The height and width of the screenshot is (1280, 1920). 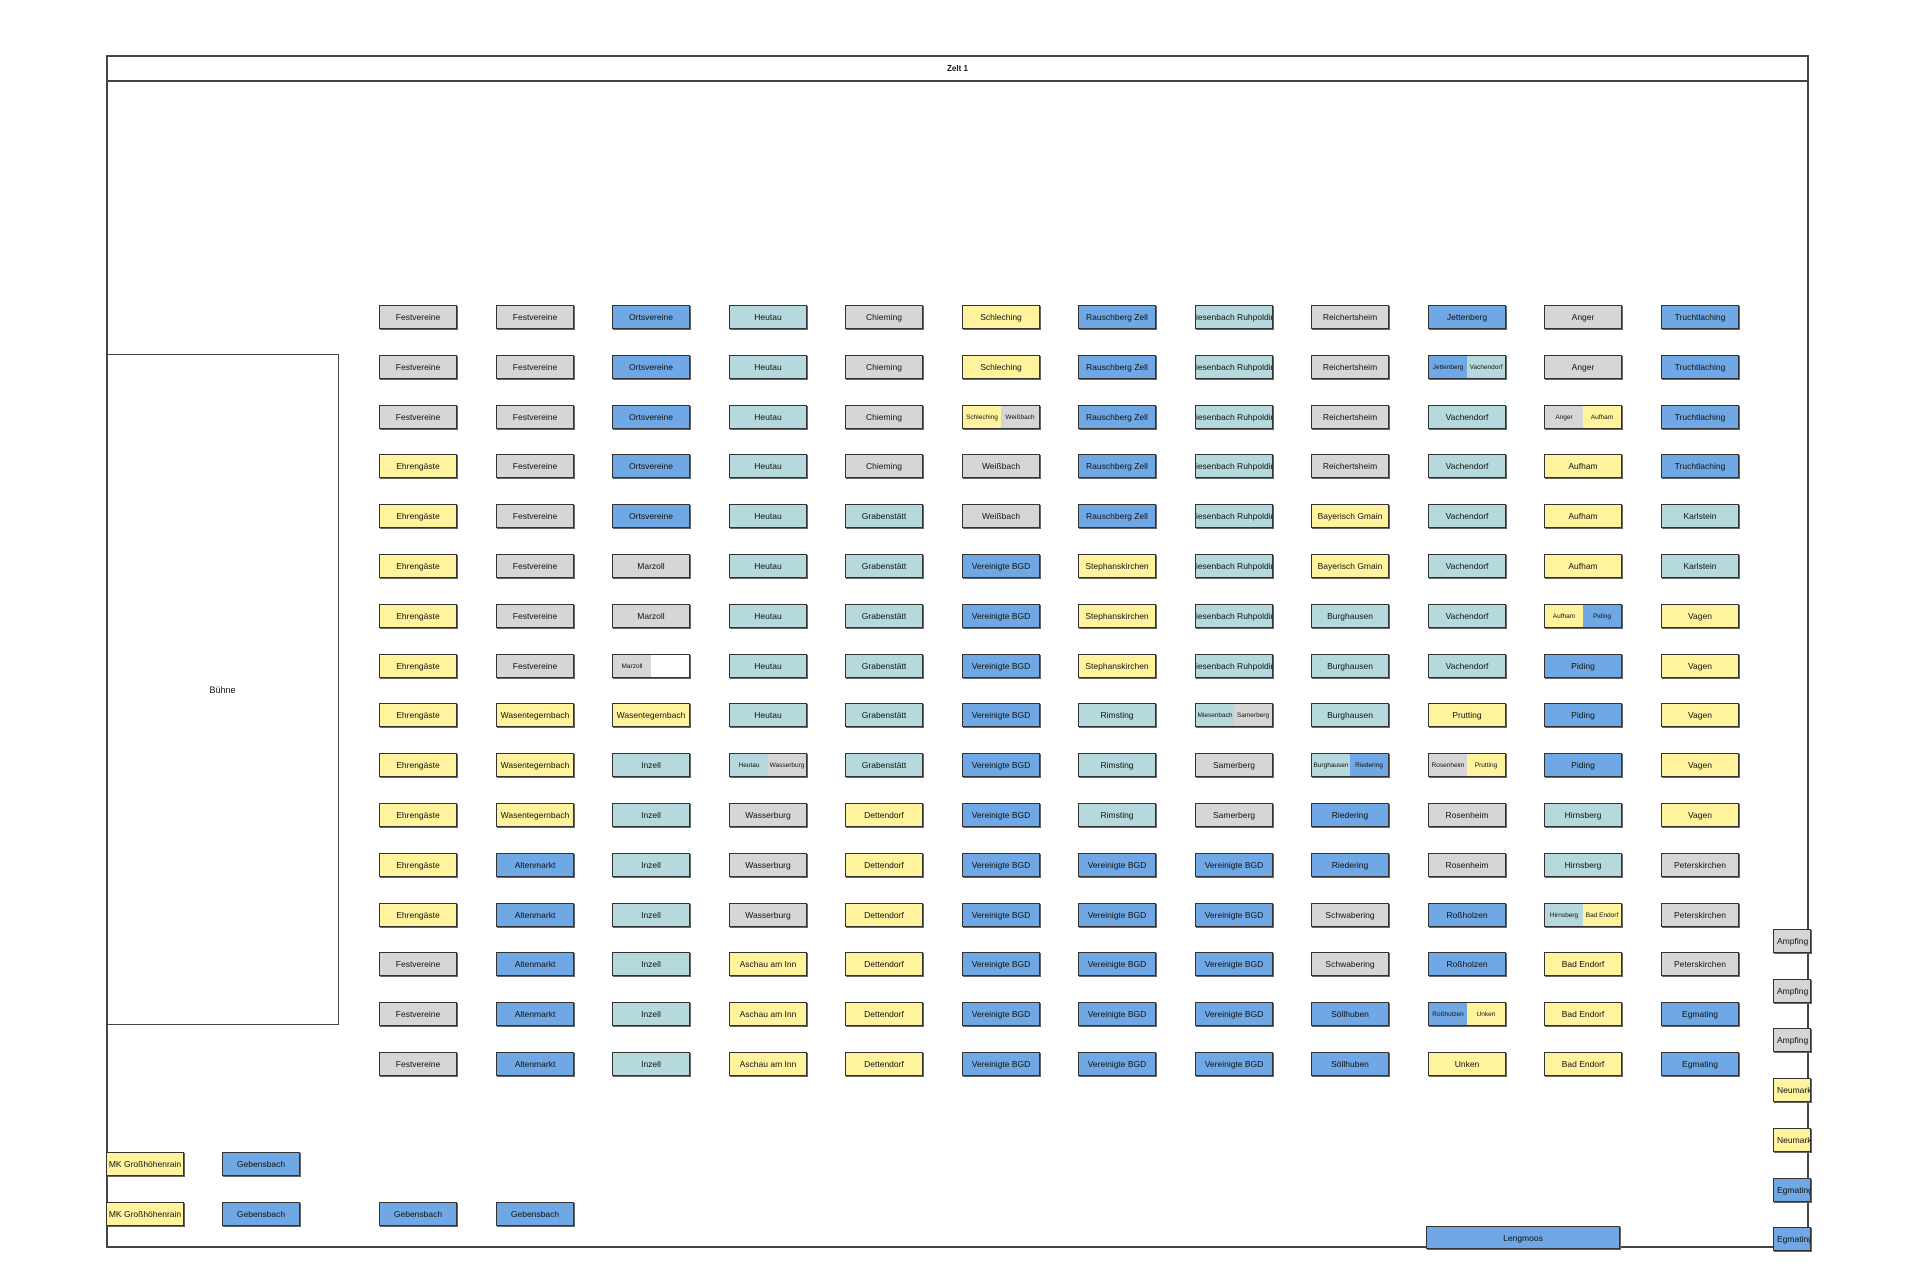 I want to click on table: Ortsvereine, so click(x=651, y=516).